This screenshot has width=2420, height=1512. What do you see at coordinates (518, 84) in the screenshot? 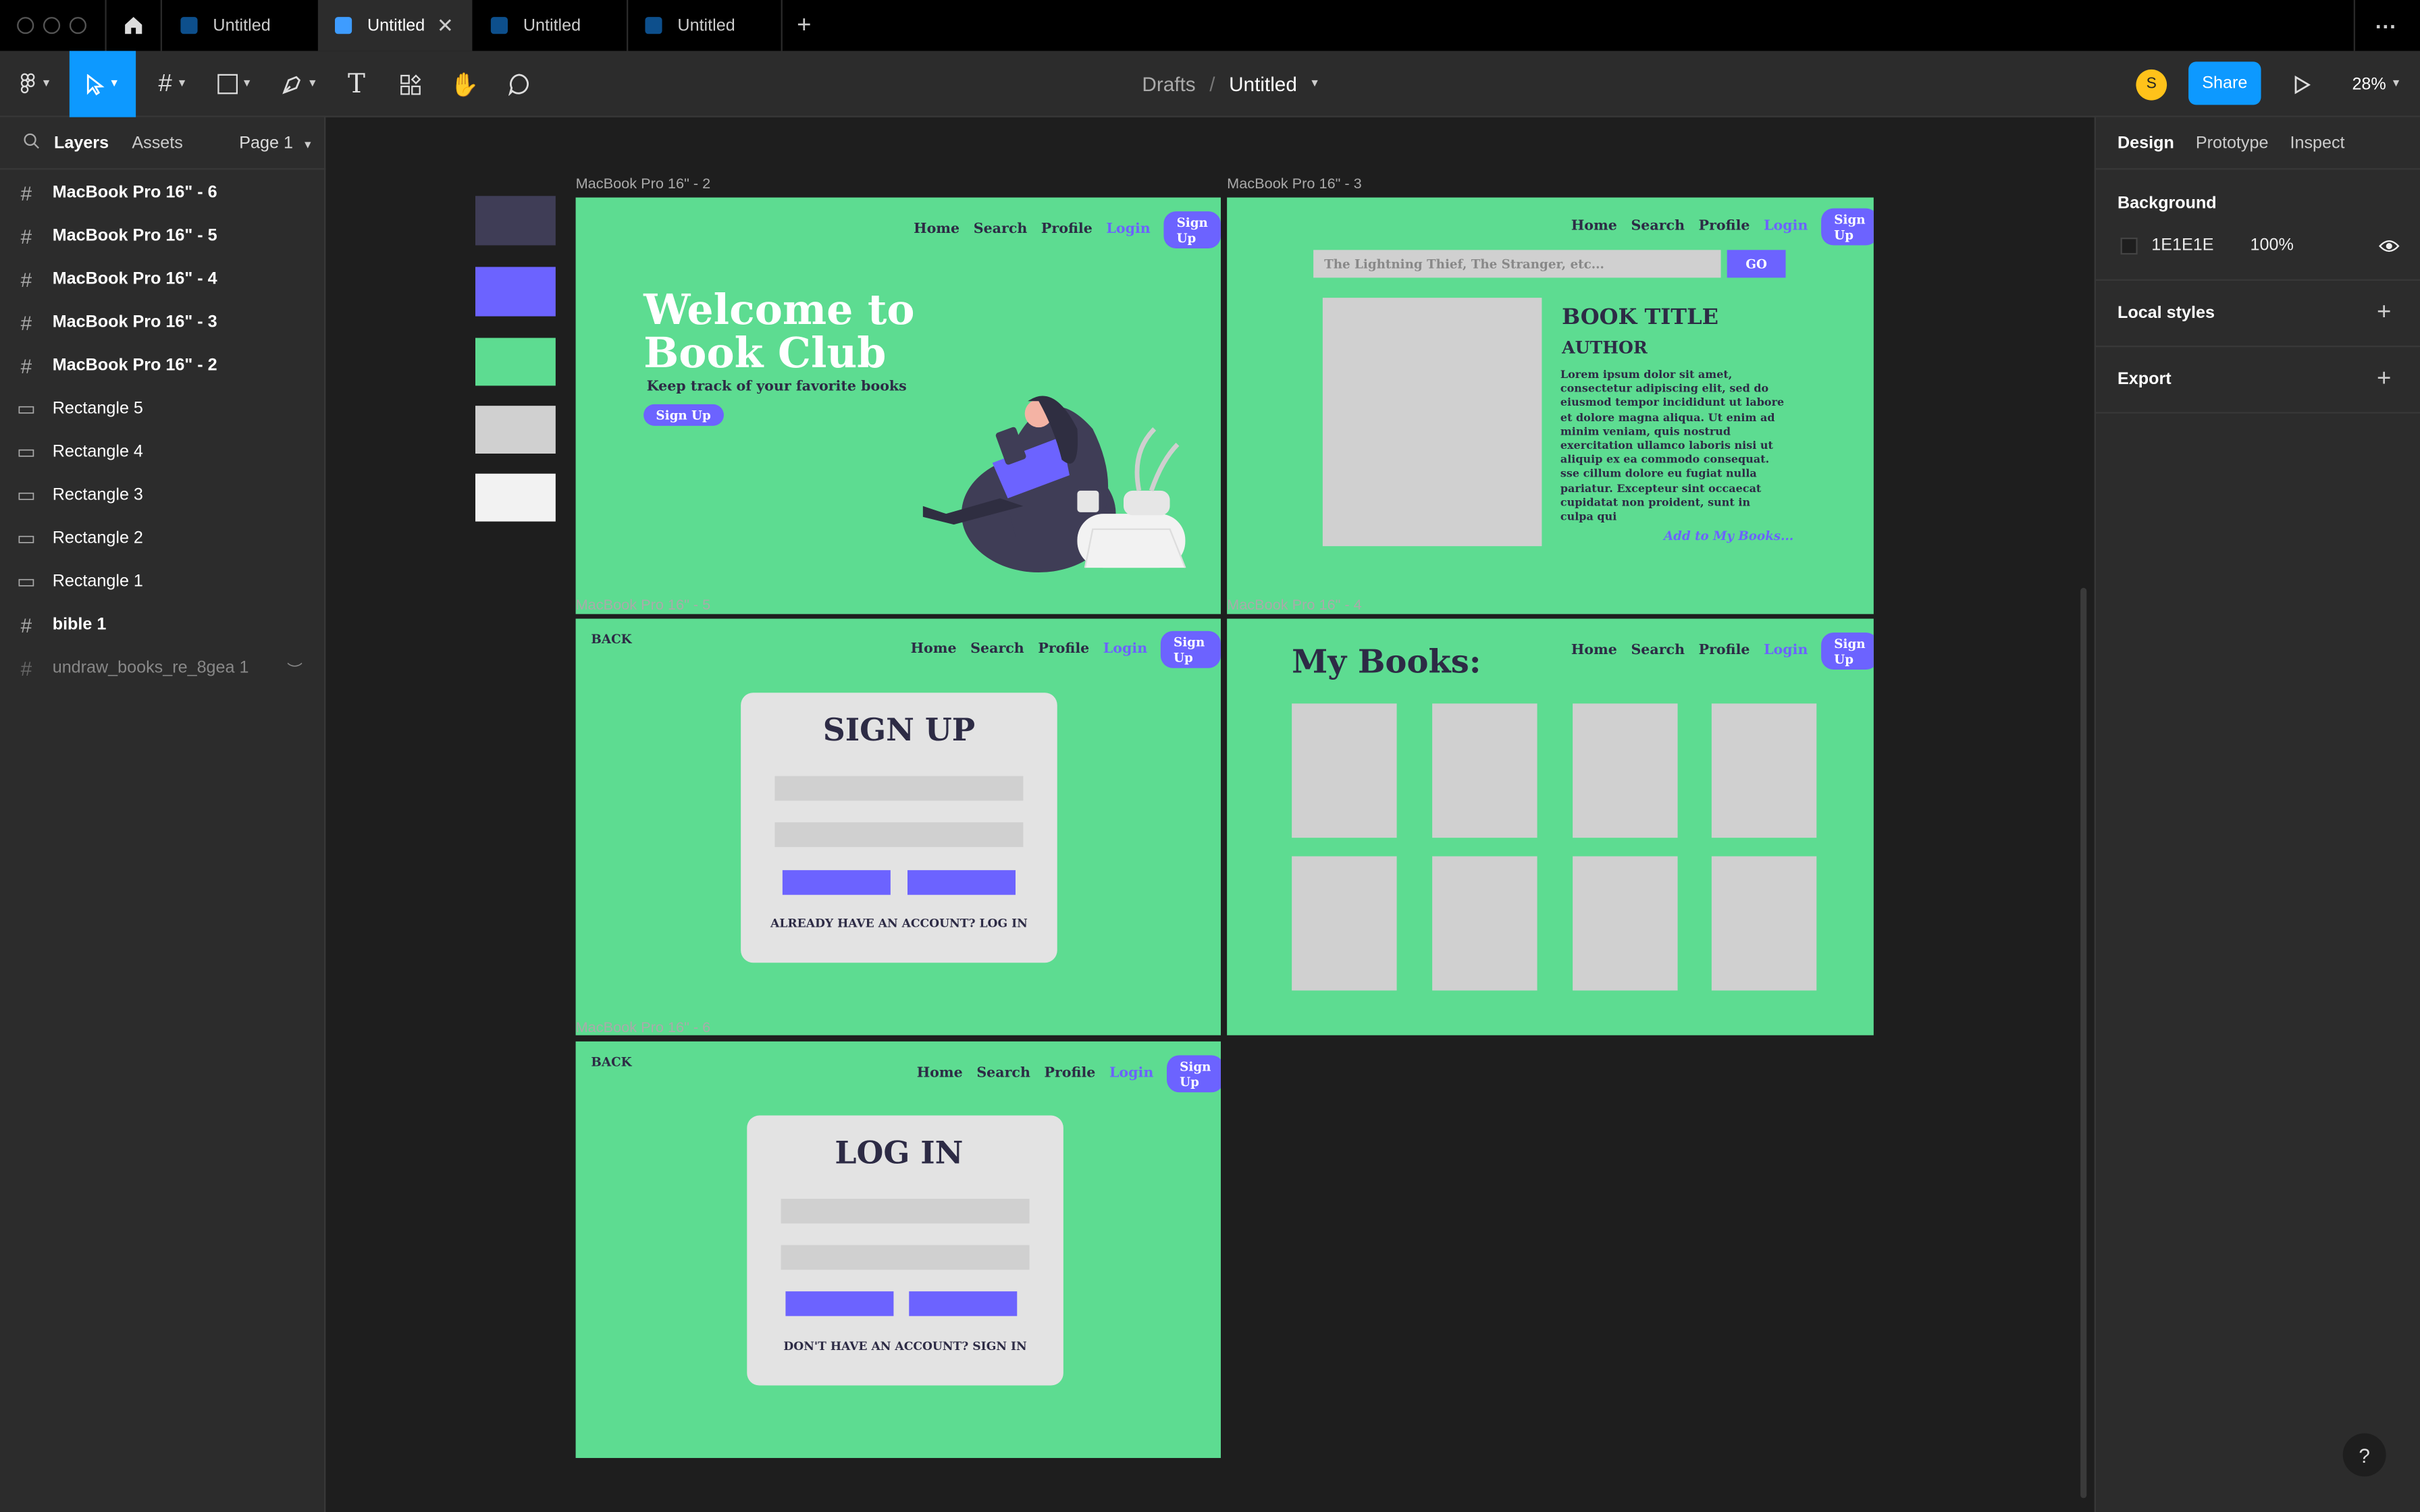
I see `comment-tool-button` at bounding box center [518, 84].